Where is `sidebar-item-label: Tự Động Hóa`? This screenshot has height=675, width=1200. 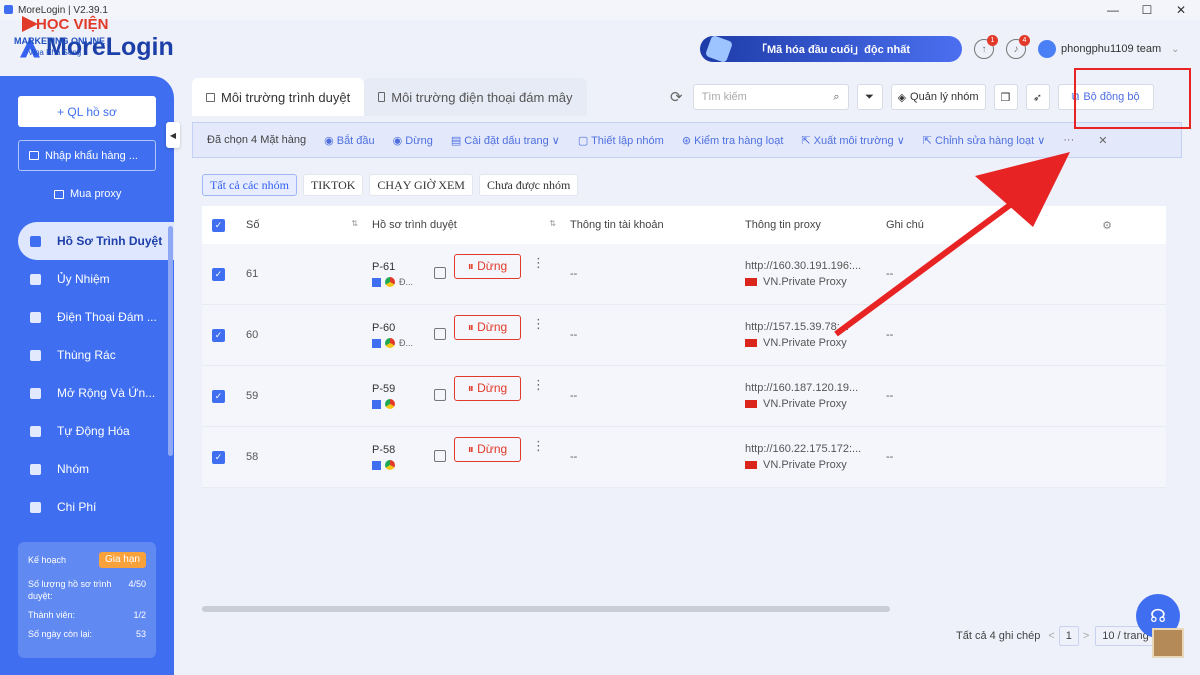 sidebar-item-label: Tự Động Hóa is located at coordinates (93, 431).